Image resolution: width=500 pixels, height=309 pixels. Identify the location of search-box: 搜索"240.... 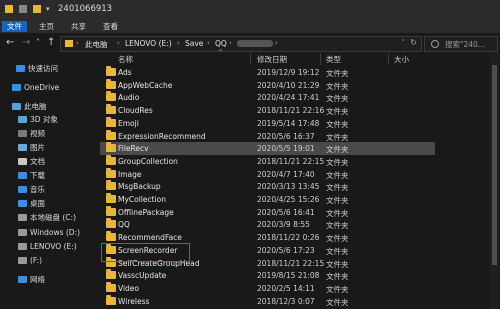
(461, 44).